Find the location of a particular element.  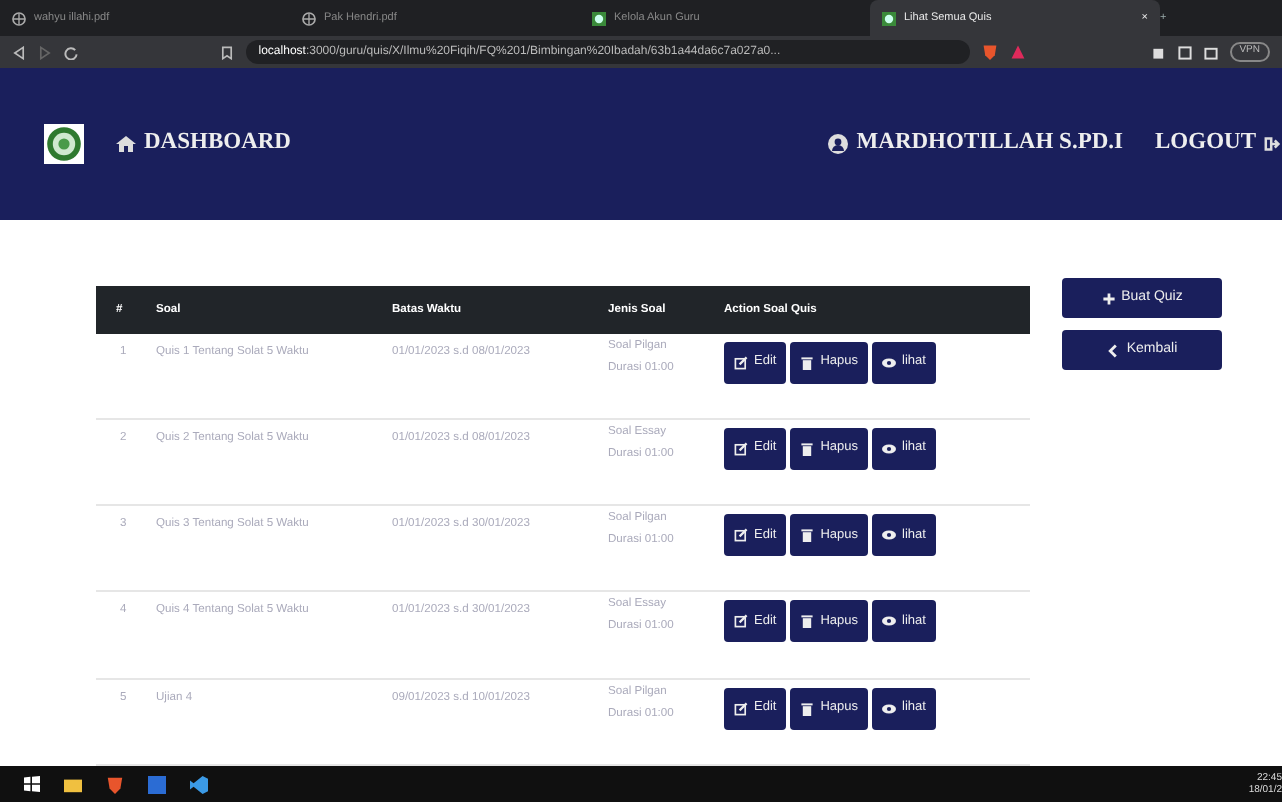

reload-icon is located at coordinates (71, 52).